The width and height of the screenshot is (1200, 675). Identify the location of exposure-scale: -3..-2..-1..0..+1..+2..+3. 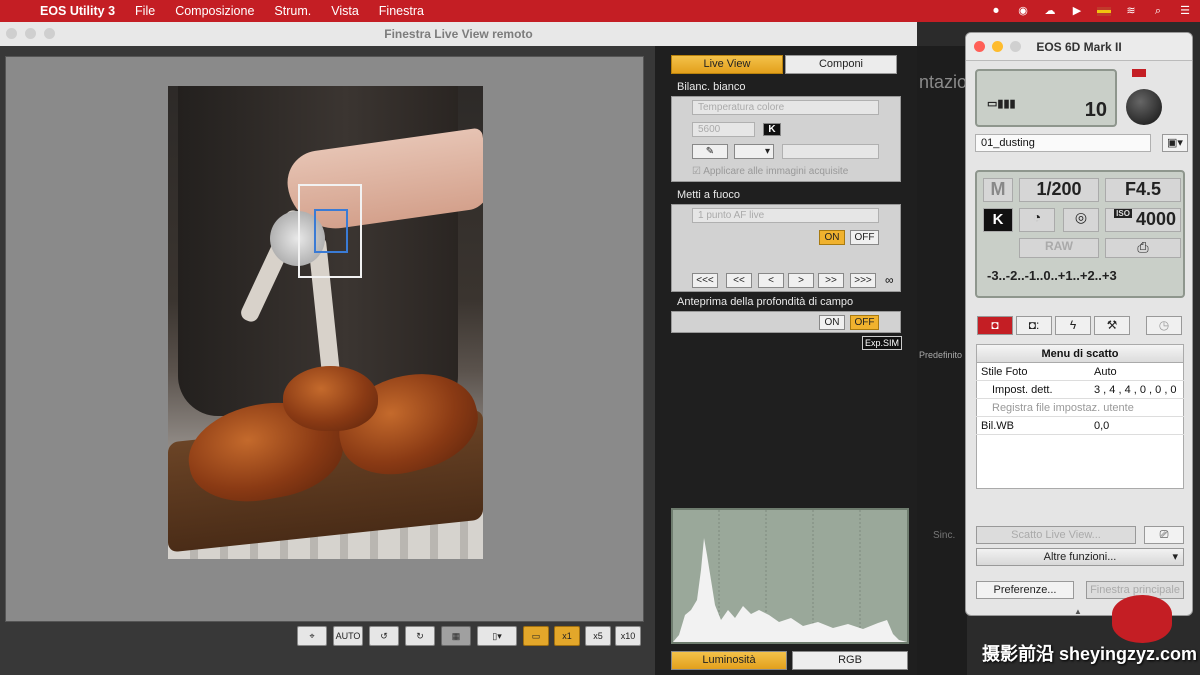
(1052, 275).